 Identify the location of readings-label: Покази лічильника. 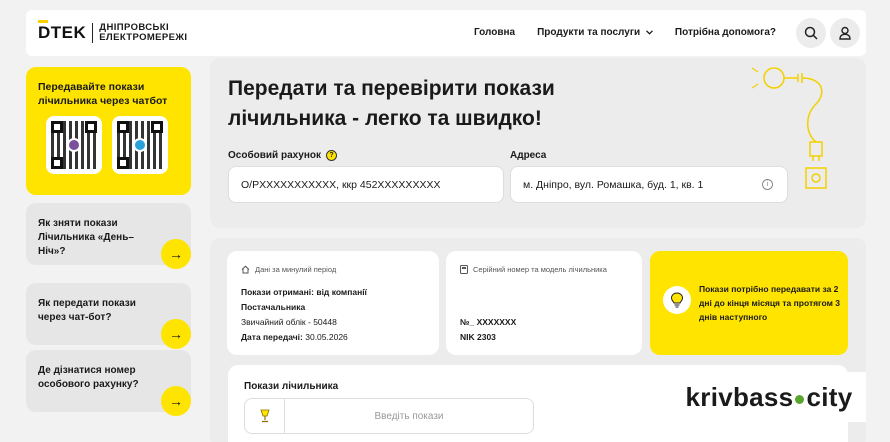
(291, 386).